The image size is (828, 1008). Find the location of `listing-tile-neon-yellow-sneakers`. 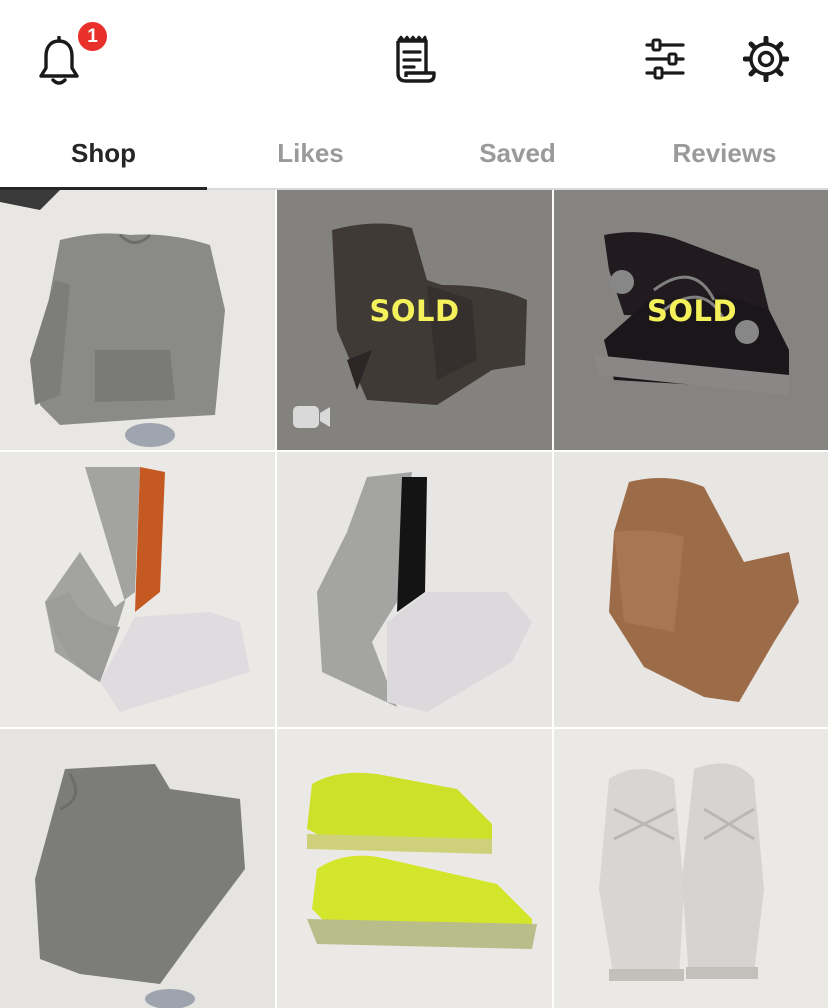

listing-tile-neon-yellow-sneakers is located at coordinates (414, 868).